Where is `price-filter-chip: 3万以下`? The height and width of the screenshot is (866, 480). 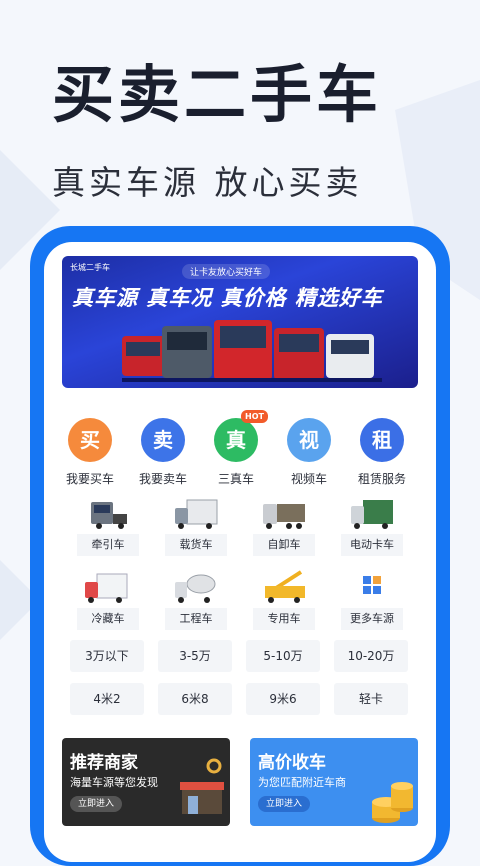
price-filter-chip: 3万以下 is located at coordinates (107, 656).